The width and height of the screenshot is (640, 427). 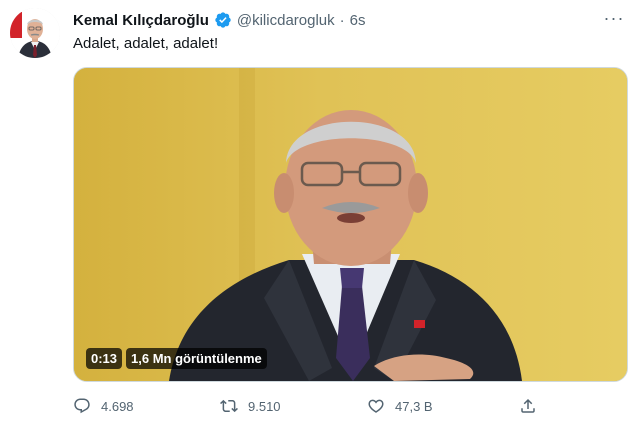 What do you see at coordinates (104, 358) in the screenshot?
I see `video-duration: 0:13` at bounding box center [104, 358].